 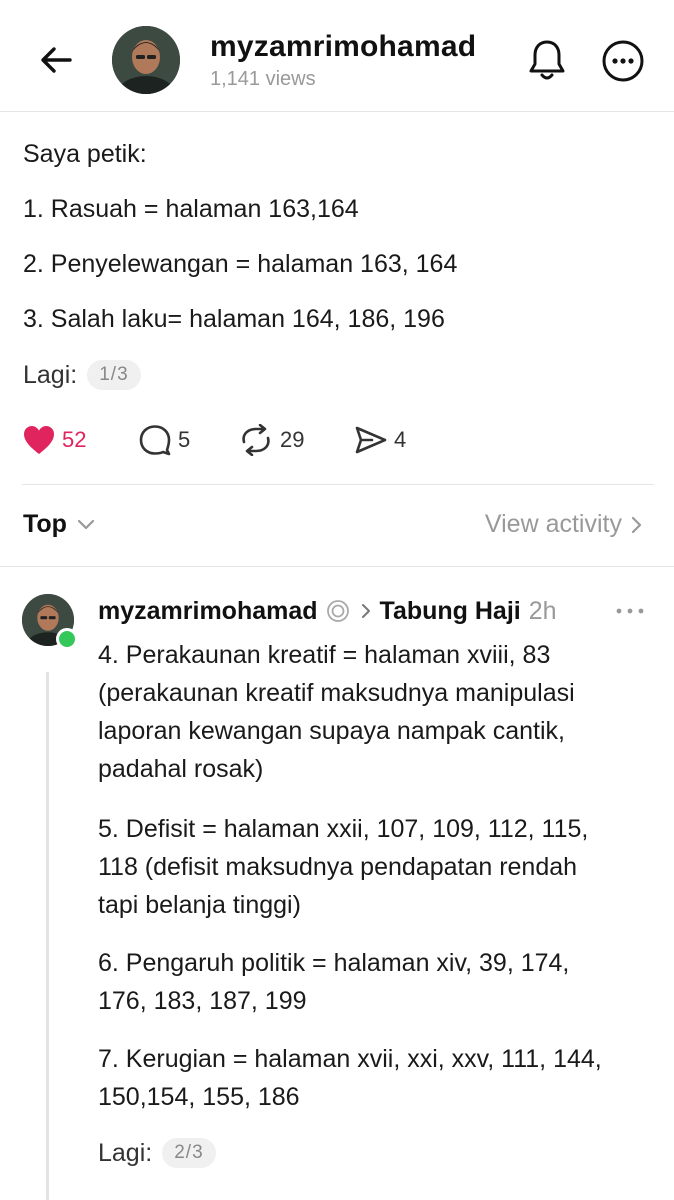 What do you see at coordinates (157, 1153) in the screenshot?
I see `more-pages-row: Lagi: 2/3` at bounding box center [157, 1153].